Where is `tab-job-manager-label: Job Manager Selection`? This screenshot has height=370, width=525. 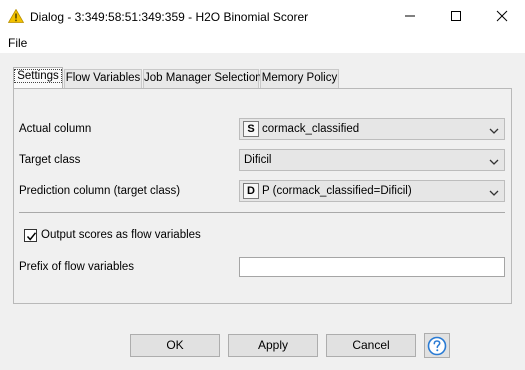
tab-job-manager-label: Job Manager Selection is located at coordinates (203, 78).